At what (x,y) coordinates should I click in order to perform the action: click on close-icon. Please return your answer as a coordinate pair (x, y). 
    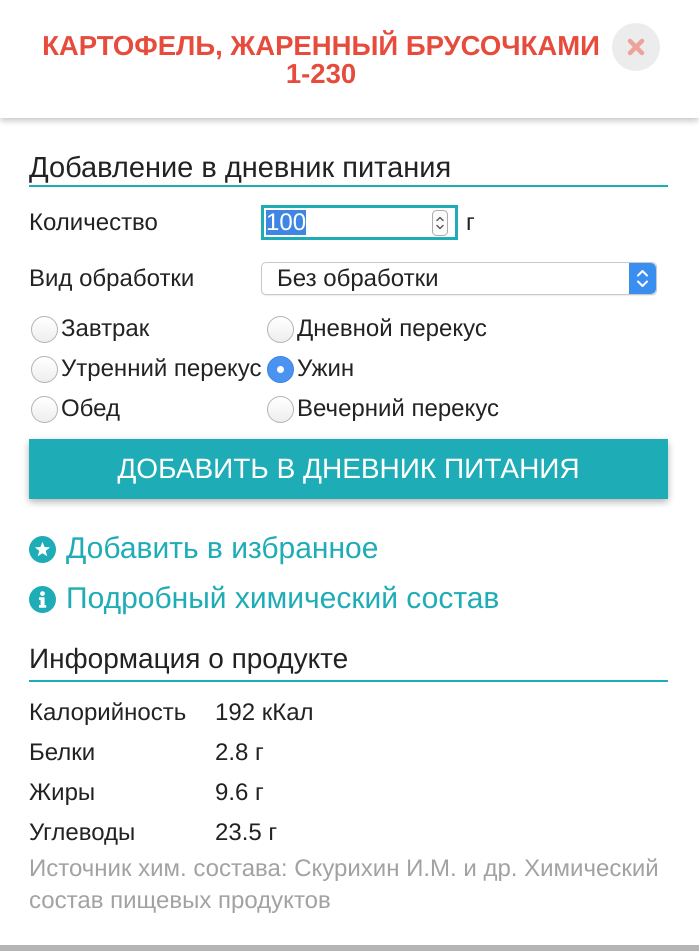
    Looking at the image, I should click on (636, 47).